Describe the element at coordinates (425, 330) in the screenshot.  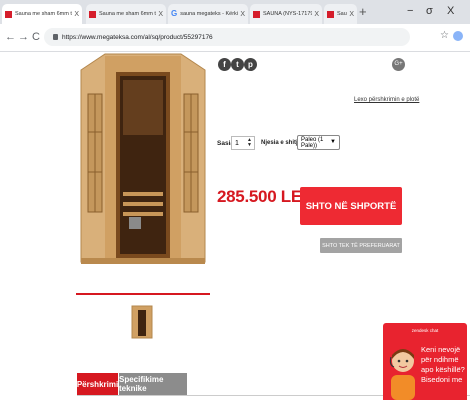
I see `chat-brand: zendesk chat` at that location.